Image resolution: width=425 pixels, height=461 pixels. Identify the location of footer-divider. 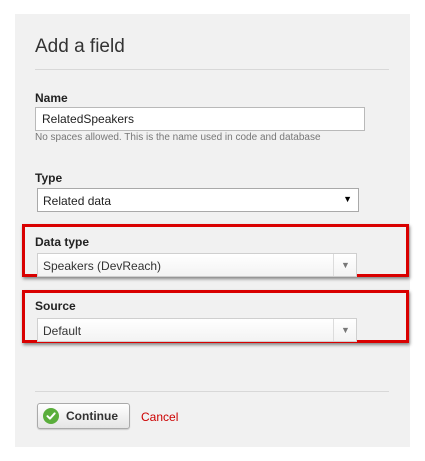
(212, 391).